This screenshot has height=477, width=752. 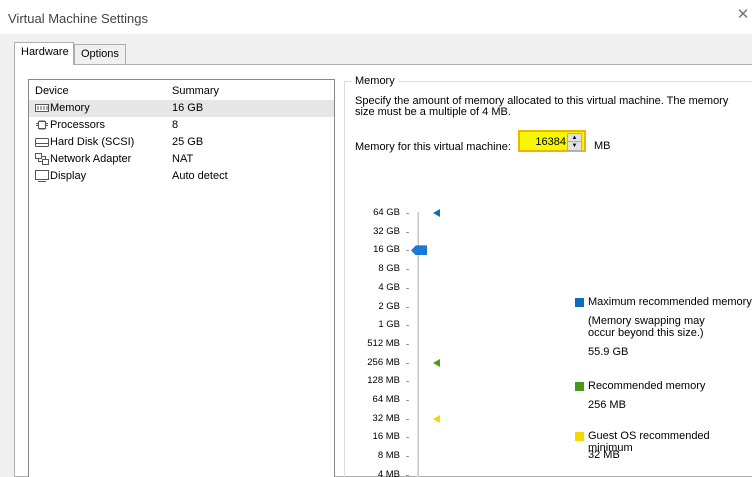 I want to click on recommended-memory-title: Recommended memory, so click(x=647, y=386).